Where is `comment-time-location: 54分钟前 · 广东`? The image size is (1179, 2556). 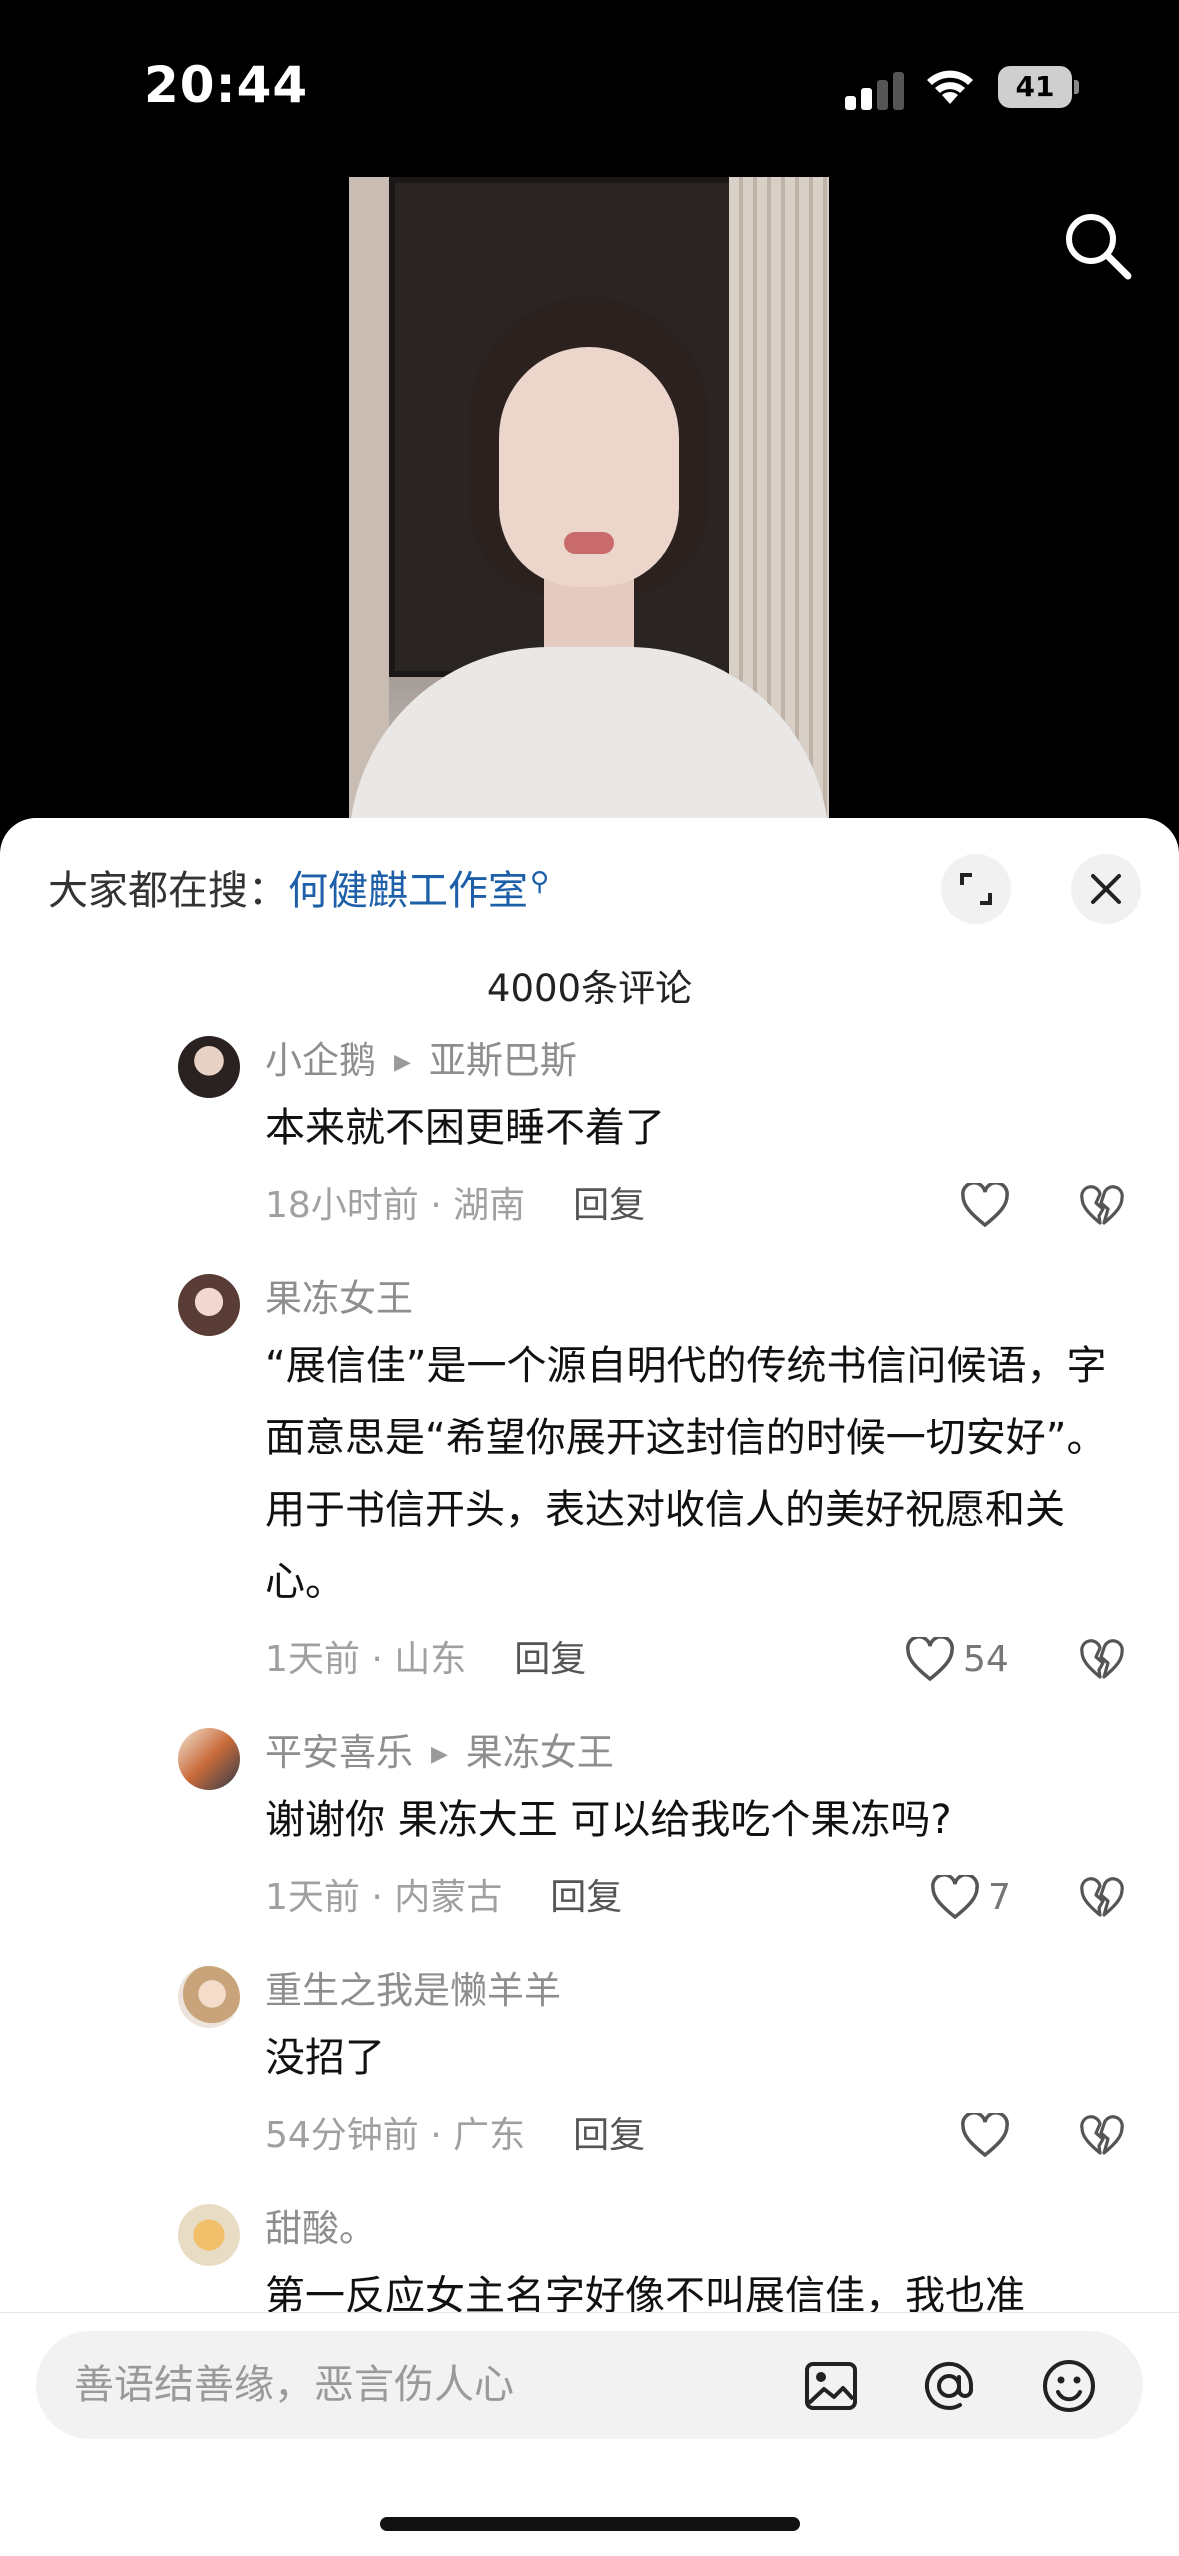
comment-time-location: 54分钟前 · 广东 is located at coordinates (395, 2135).